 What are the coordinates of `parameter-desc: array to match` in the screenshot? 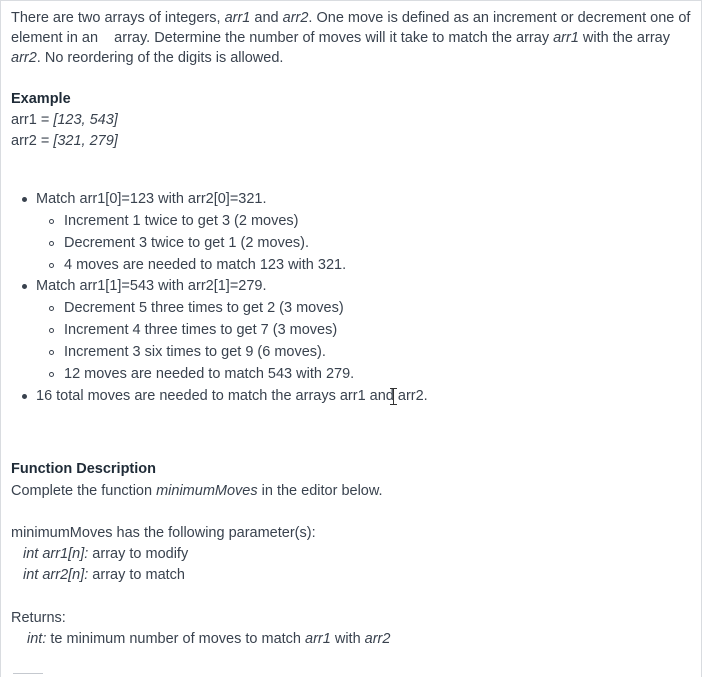 It's located at (136, 575).